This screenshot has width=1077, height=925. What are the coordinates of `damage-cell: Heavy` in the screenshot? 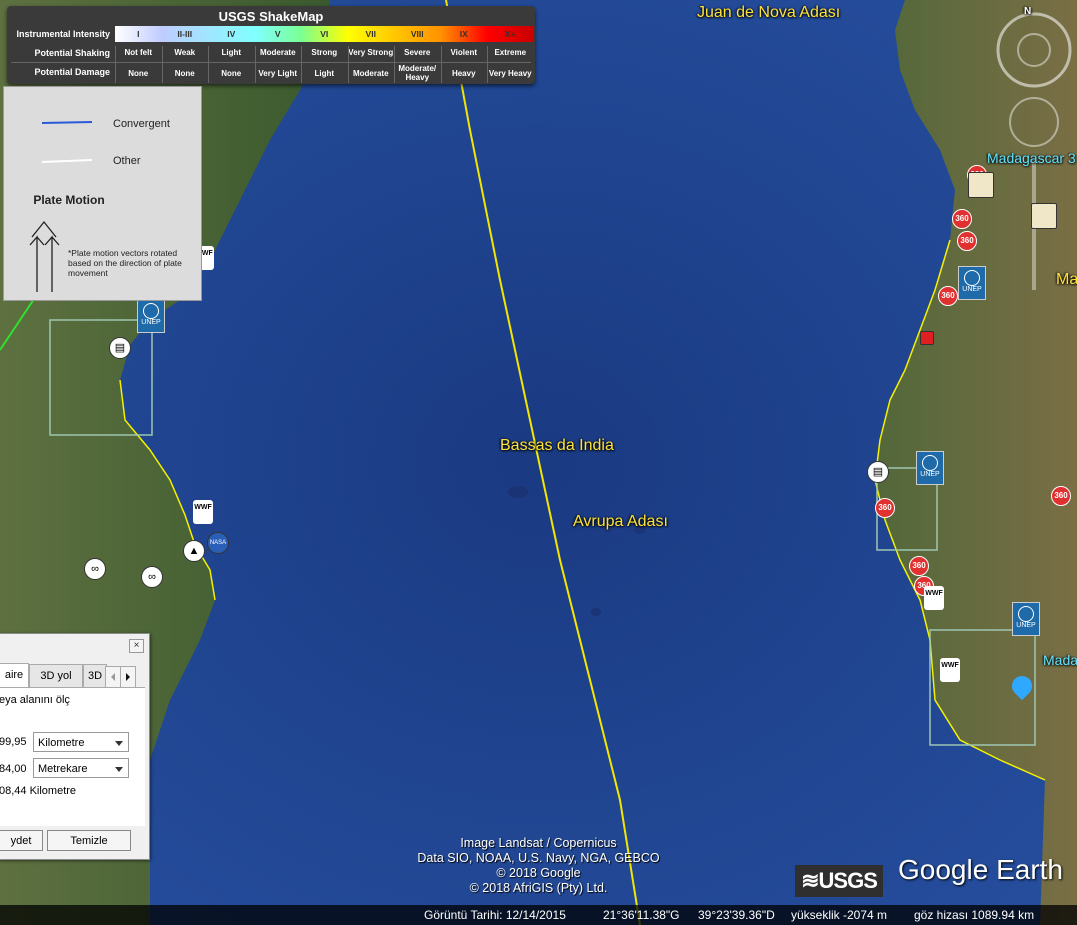 It's located at (463, 73).